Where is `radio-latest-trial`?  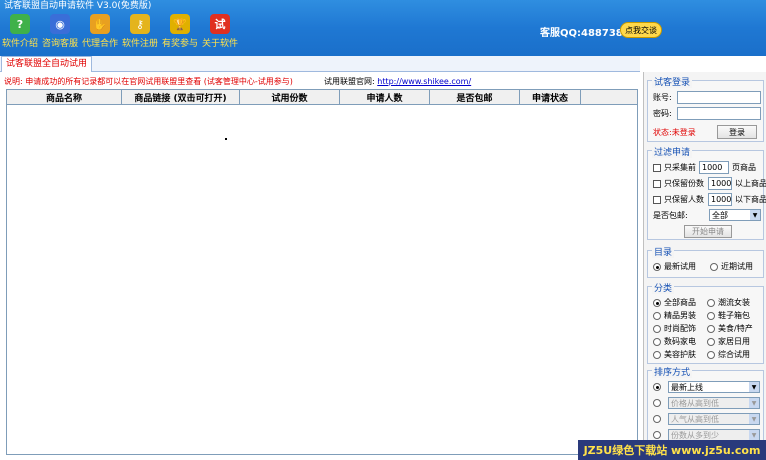 radio-latest-trial is located at coordinates (657, 266).